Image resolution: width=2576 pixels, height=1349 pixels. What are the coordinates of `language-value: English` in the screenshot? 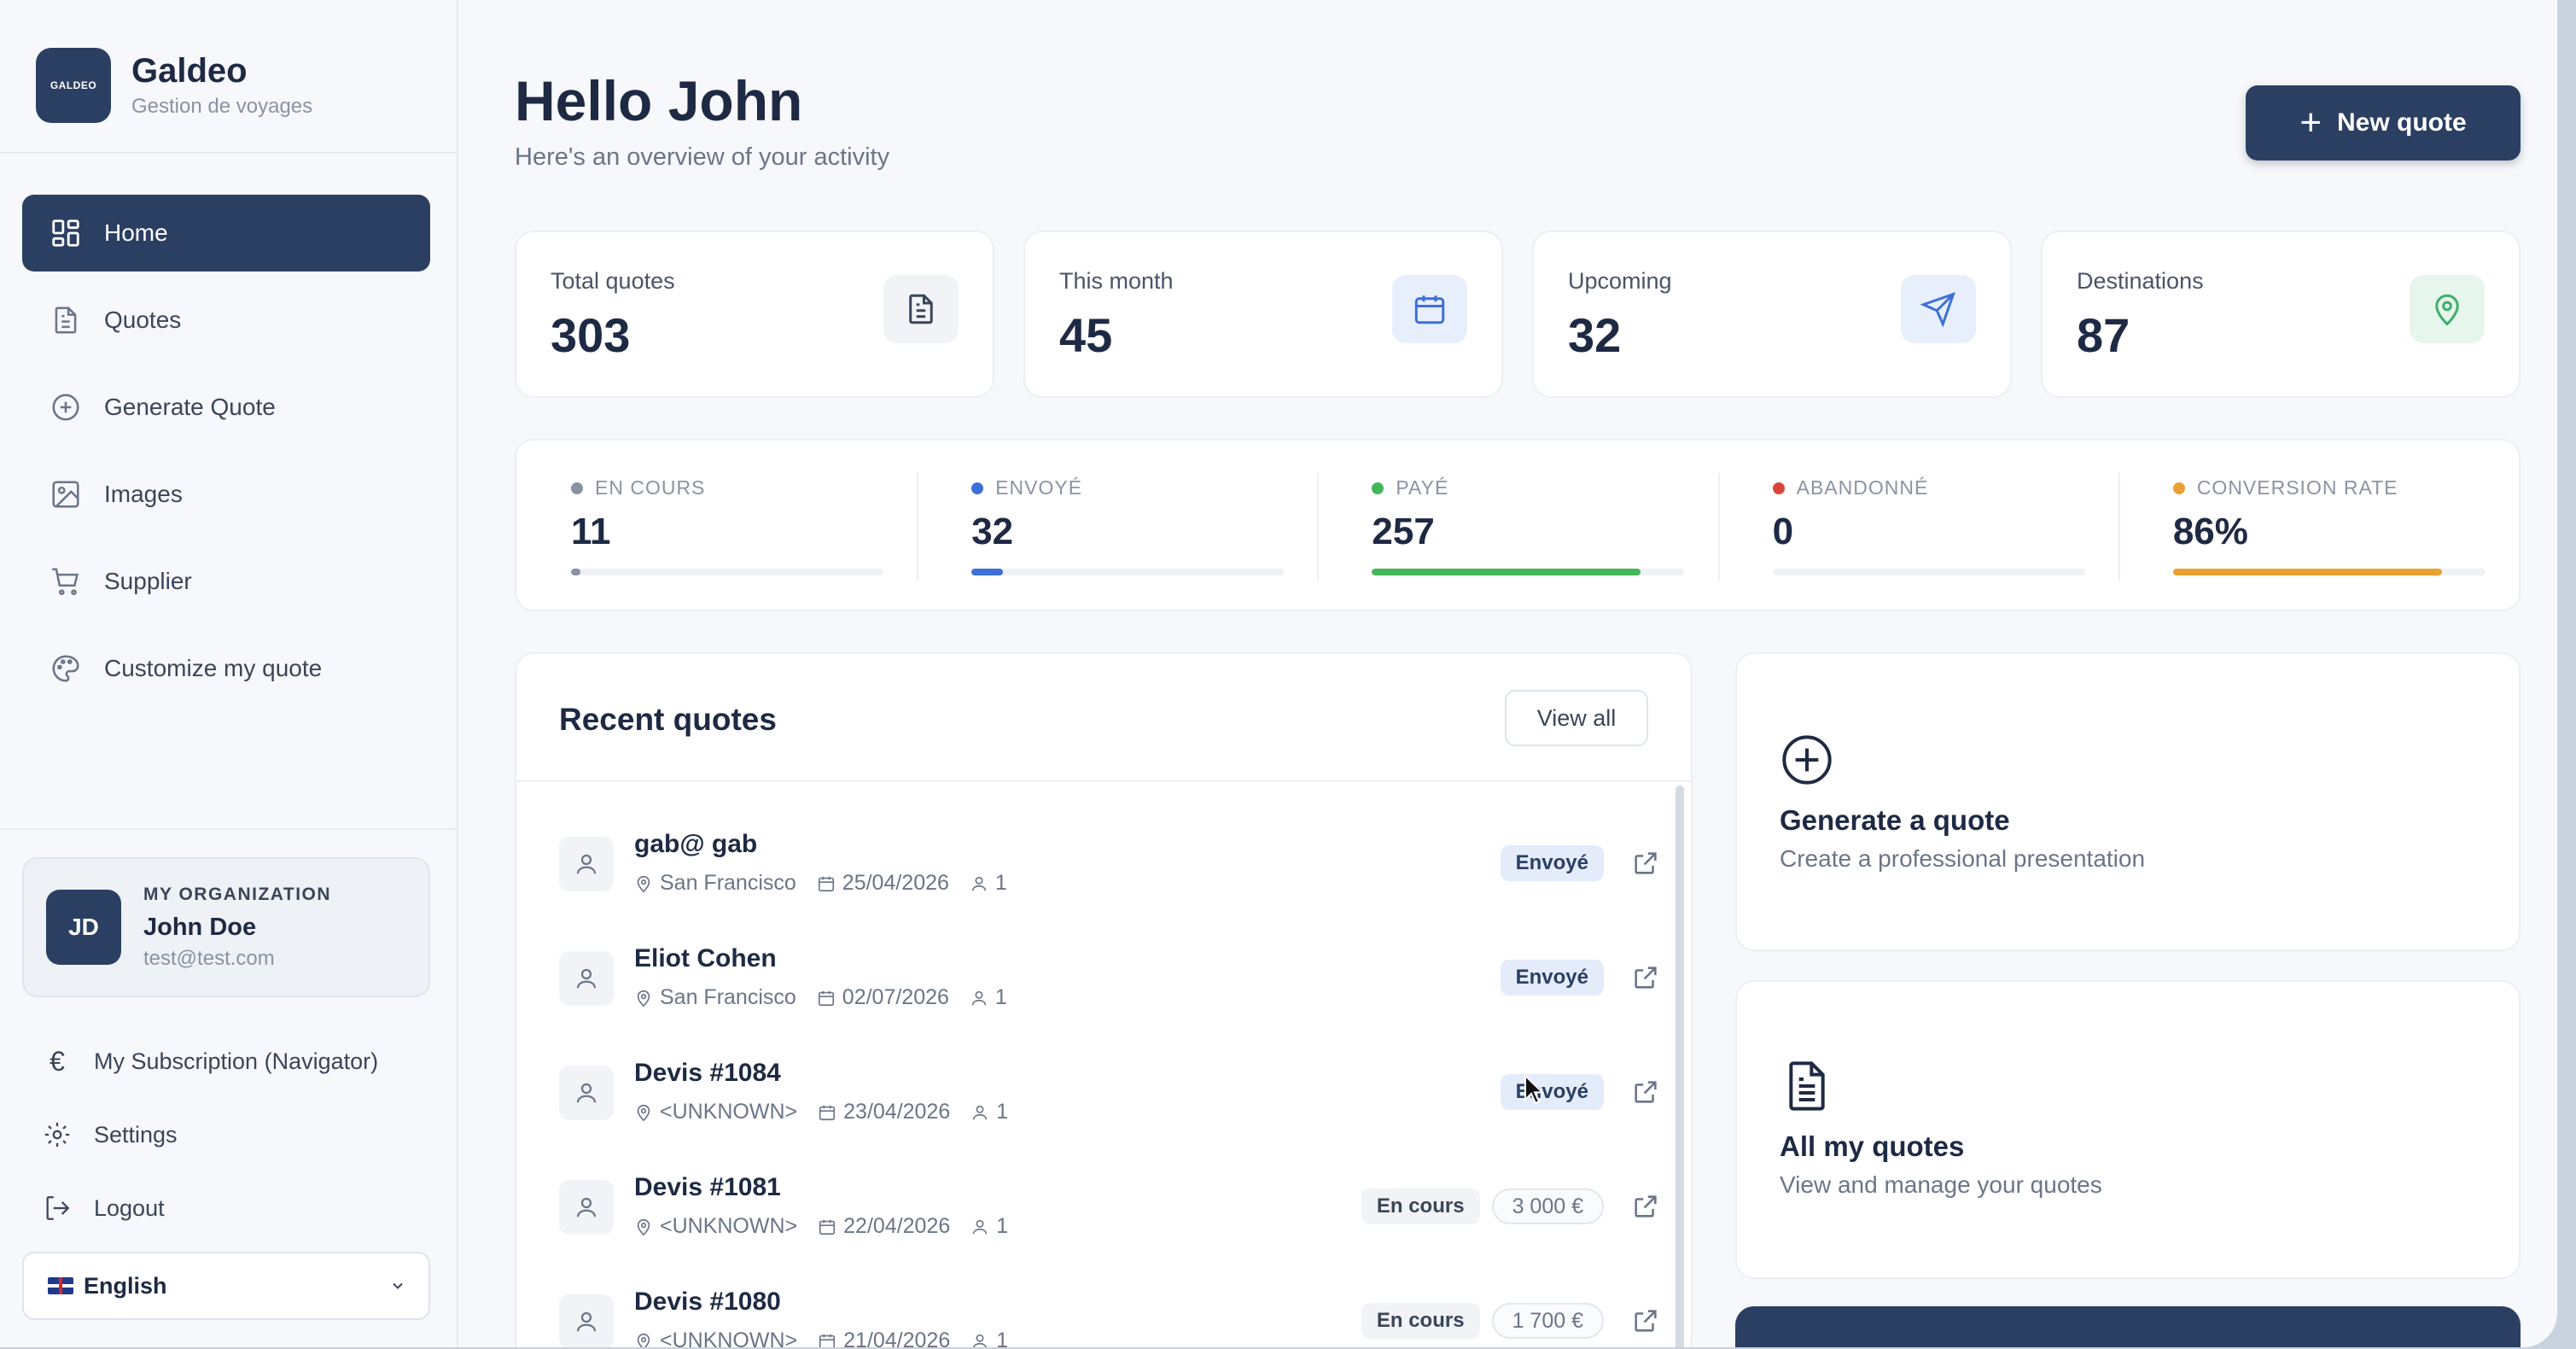 It's located at (125, 1285).